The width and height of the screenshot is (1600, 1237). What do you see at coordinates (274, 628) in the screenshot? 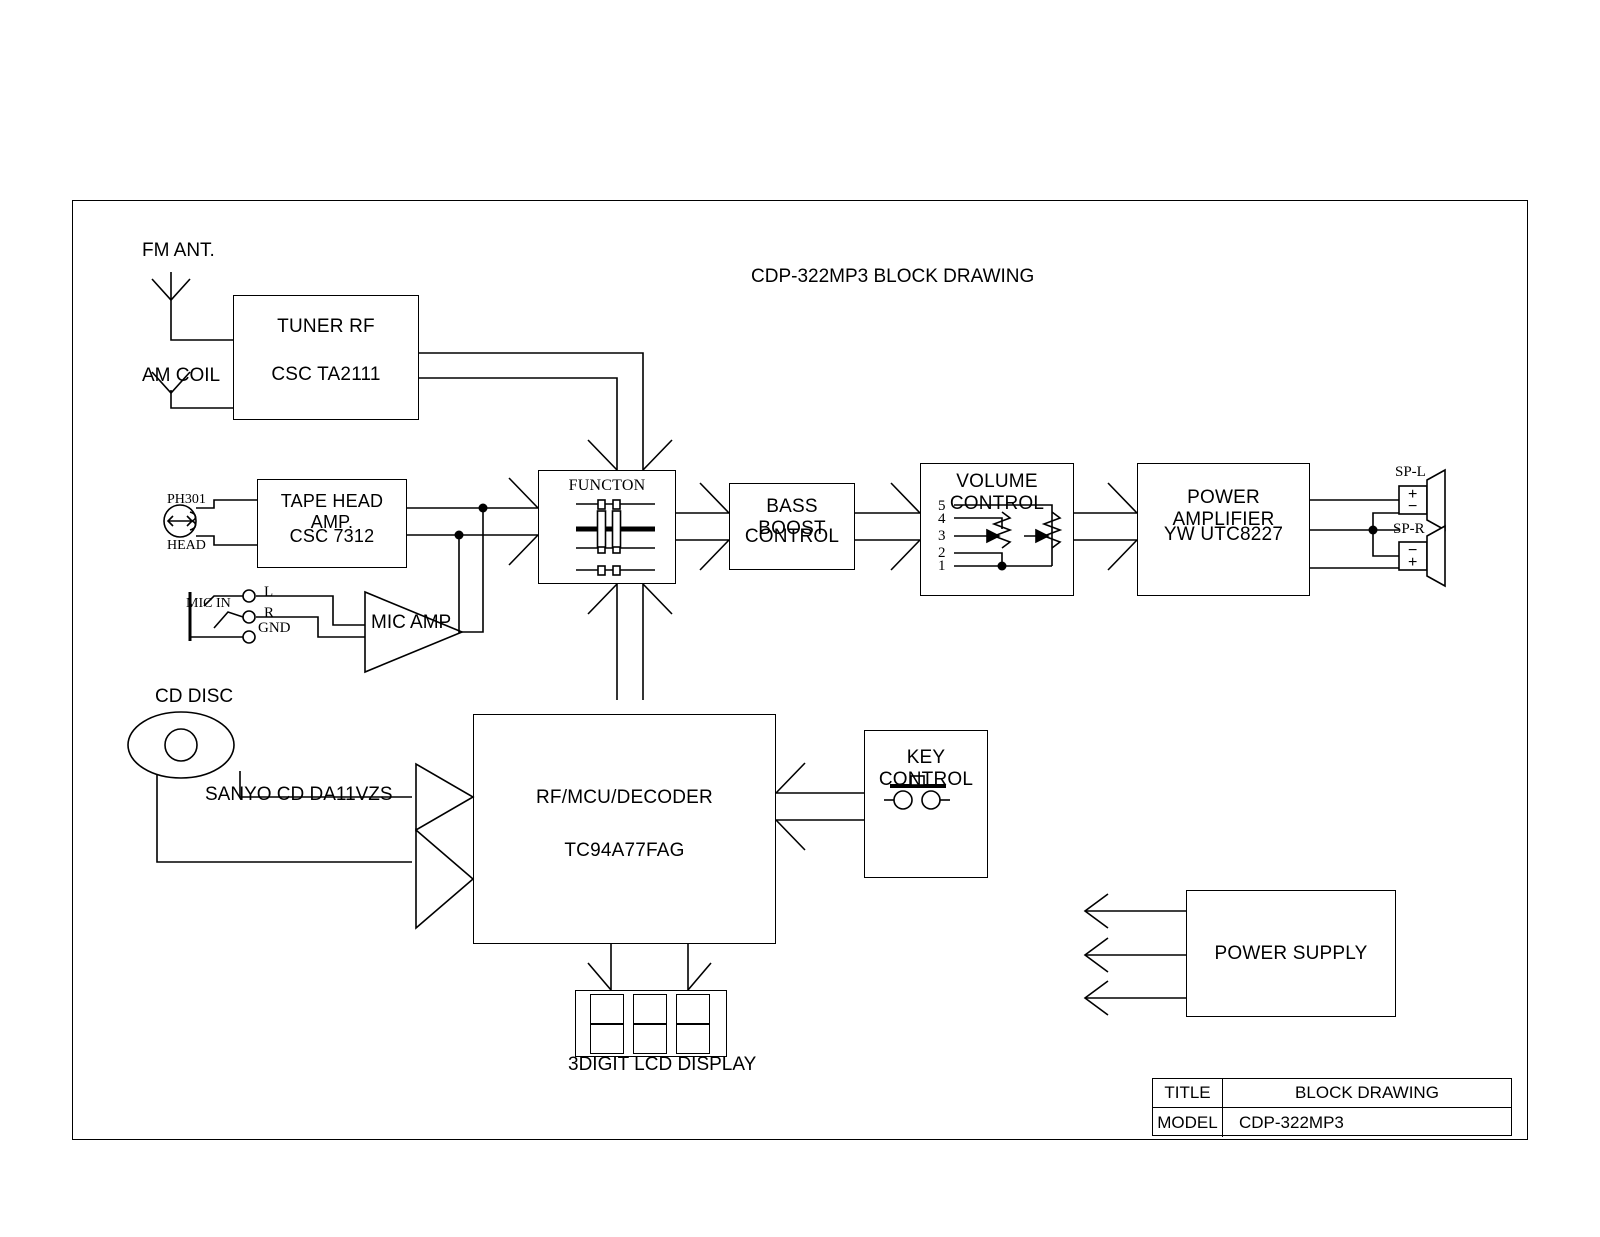
I see `mic-gnd-label: GND` at bounding box center [274, 628].